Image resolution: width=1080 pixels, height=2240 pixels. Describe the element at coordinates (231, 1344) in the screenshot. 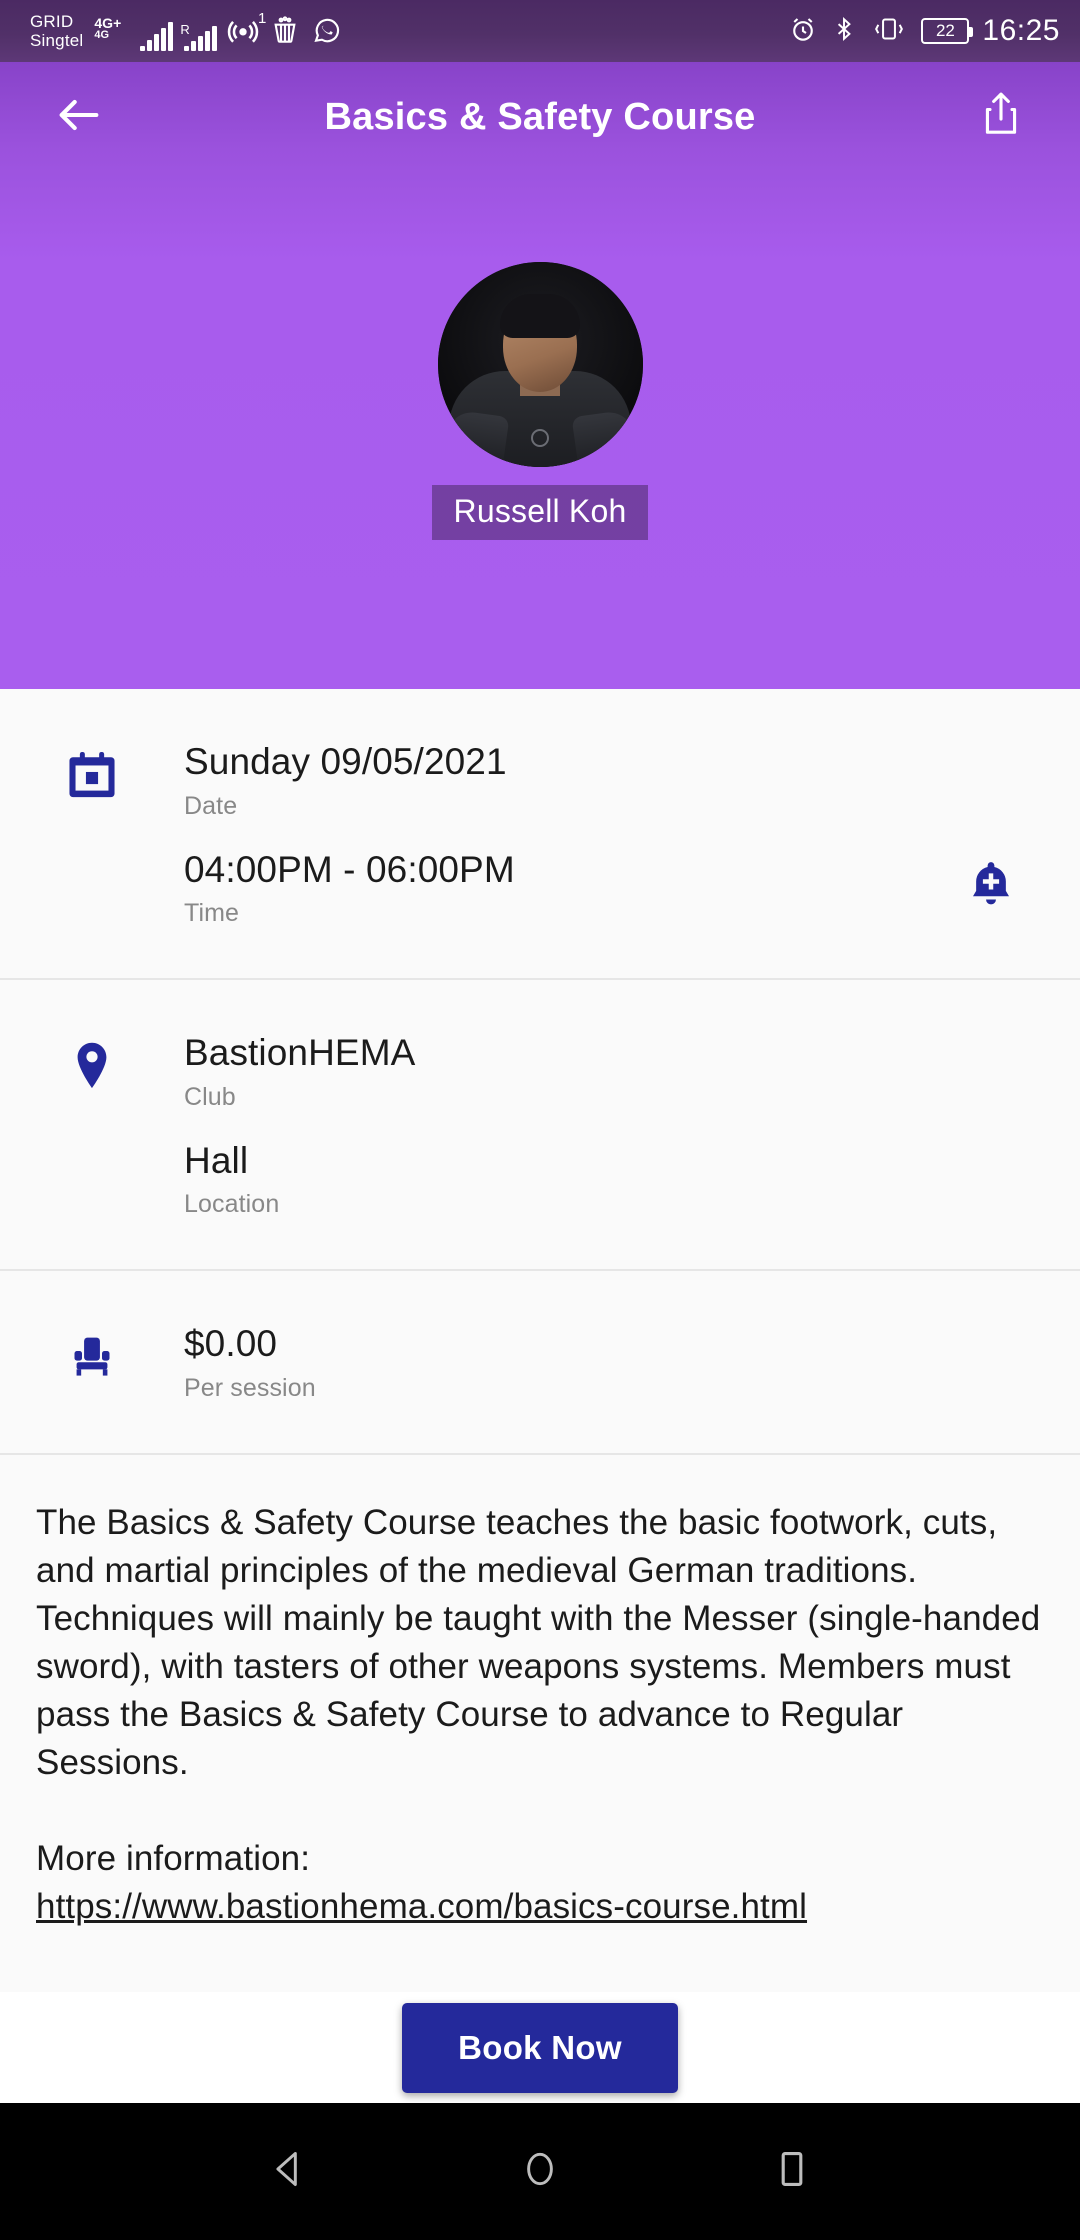

I see `price-value: $0.00` at that location.